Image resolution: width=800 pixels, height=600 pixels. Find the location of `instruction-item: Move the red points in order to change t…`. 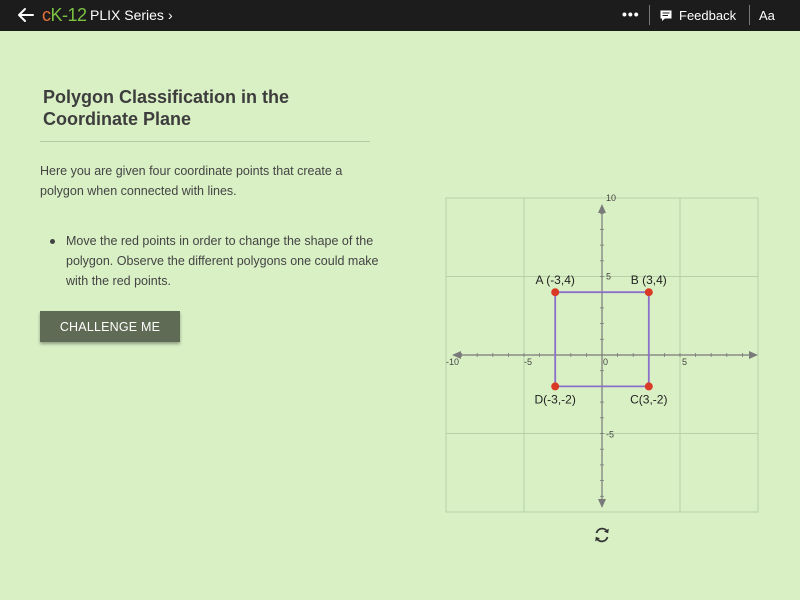

instruction-item: Move the red points in order to change t… is located at coordinates (210, 261).